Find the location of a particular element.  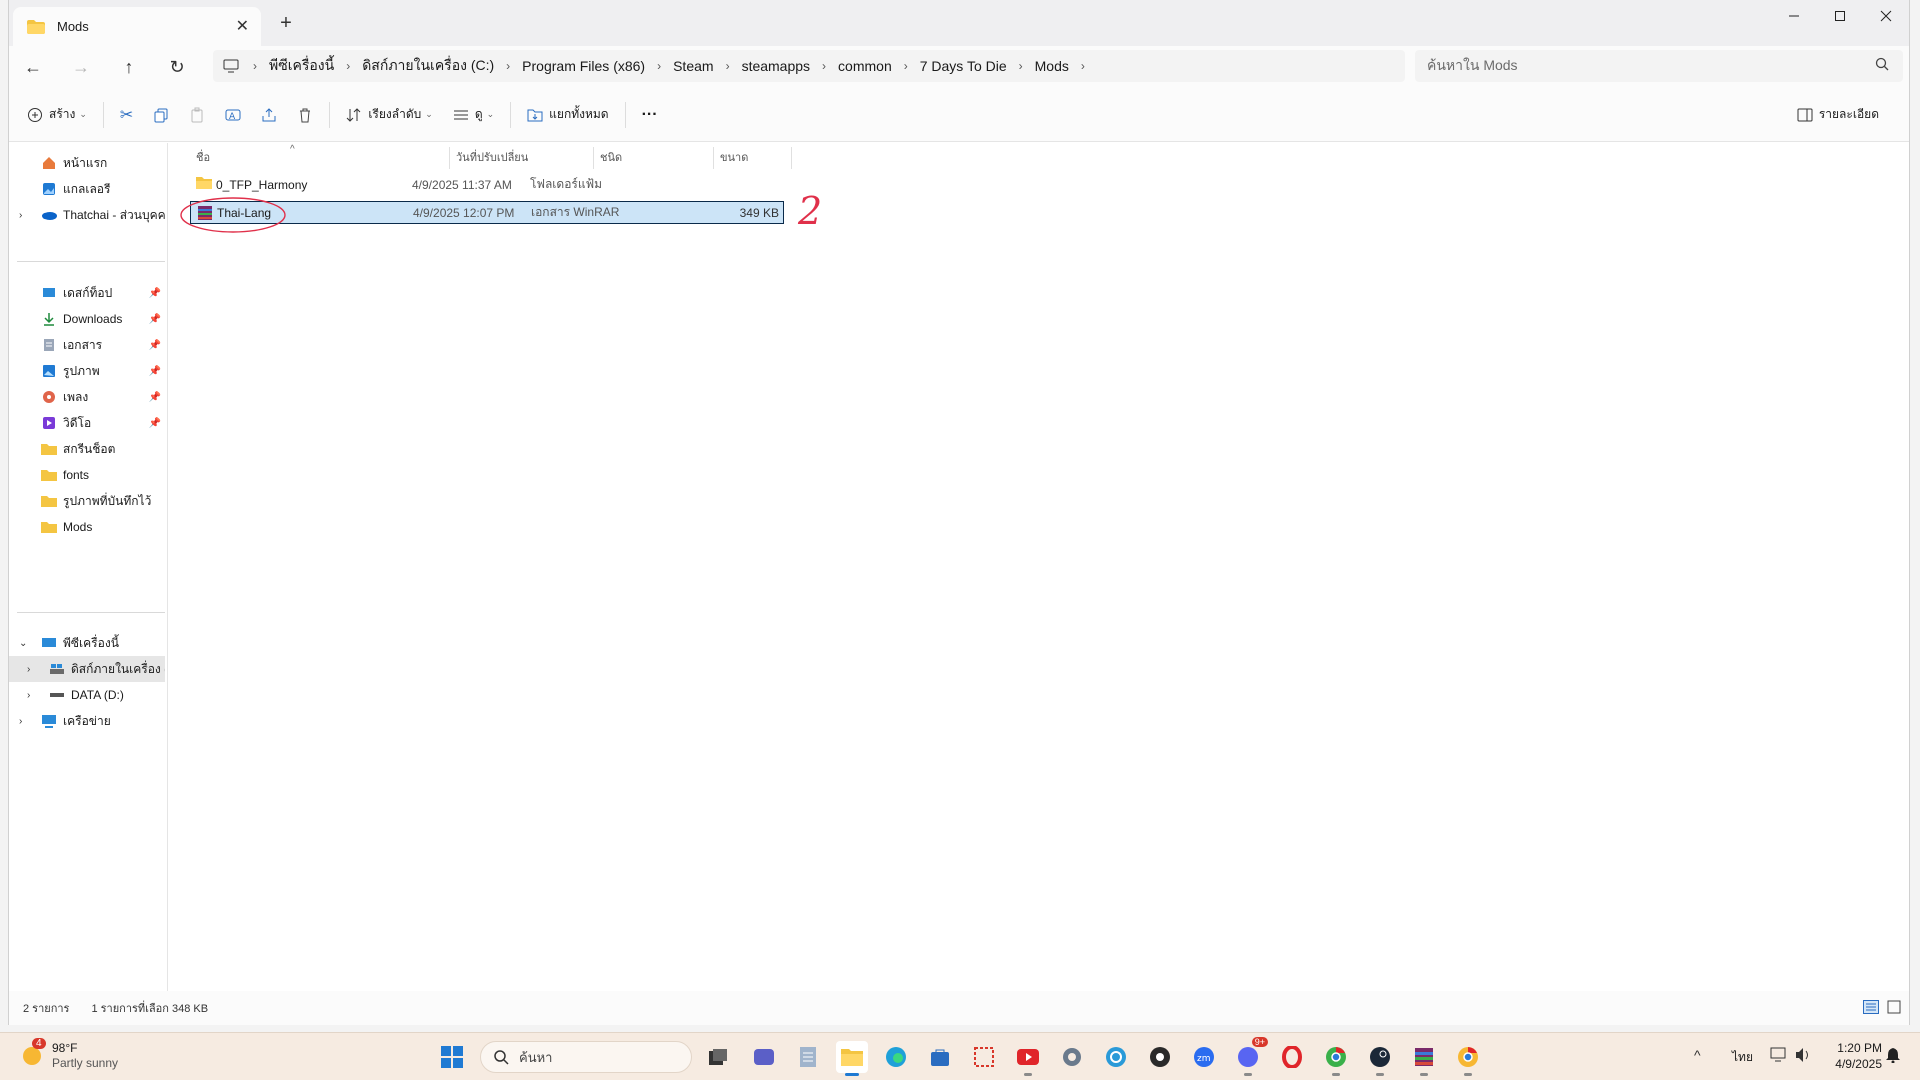

settings-app is located at coordinates (1072, 1057).